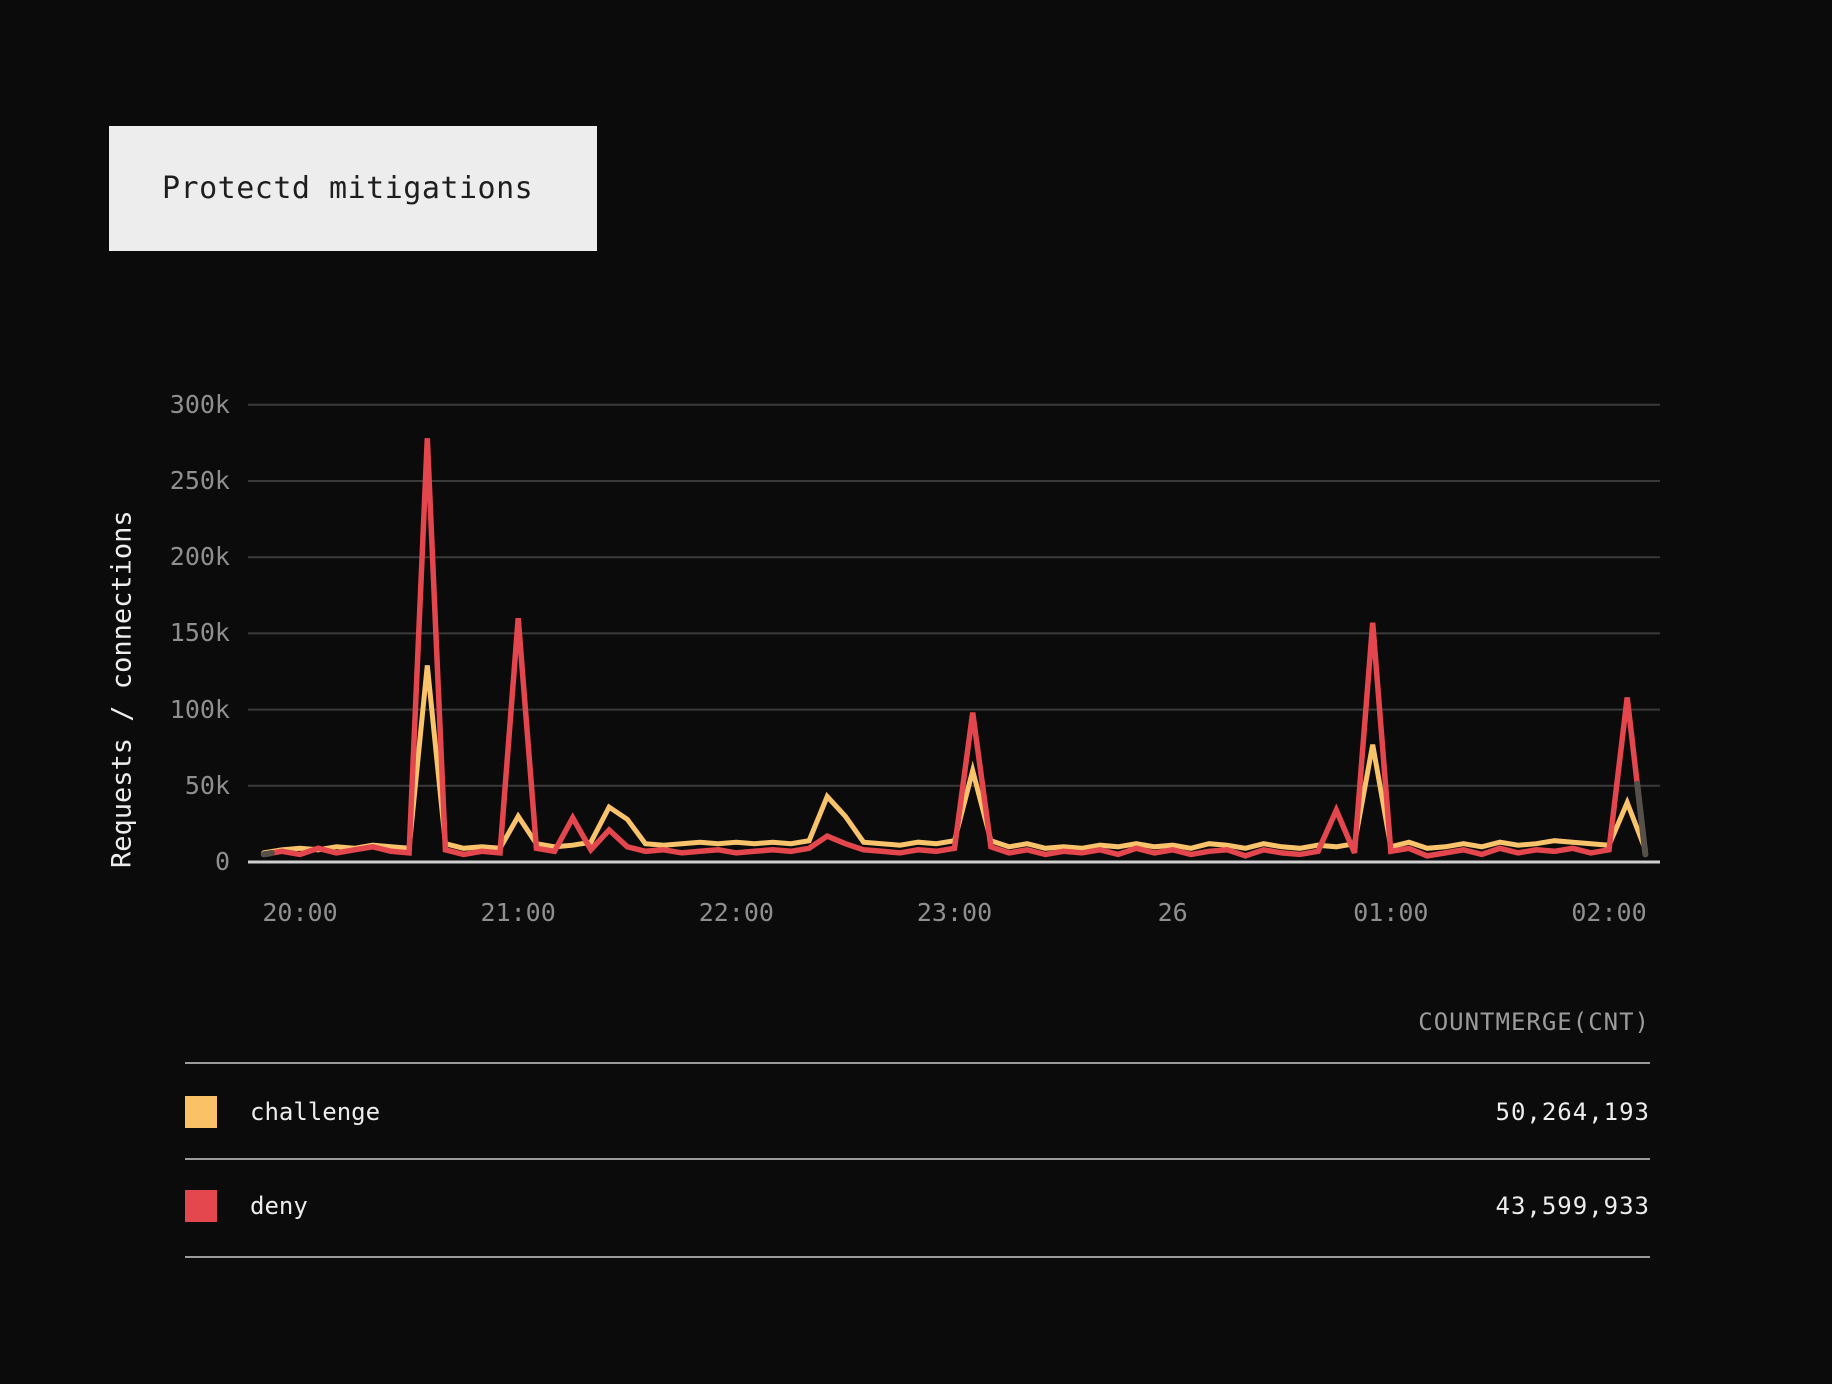 Image resolution: width=1832 pixels, height=1384 pixels. What do you see at coordinates (201, 1206) in the screenshot?
I see `deny-swatch` at bounding box center [201, 1206].